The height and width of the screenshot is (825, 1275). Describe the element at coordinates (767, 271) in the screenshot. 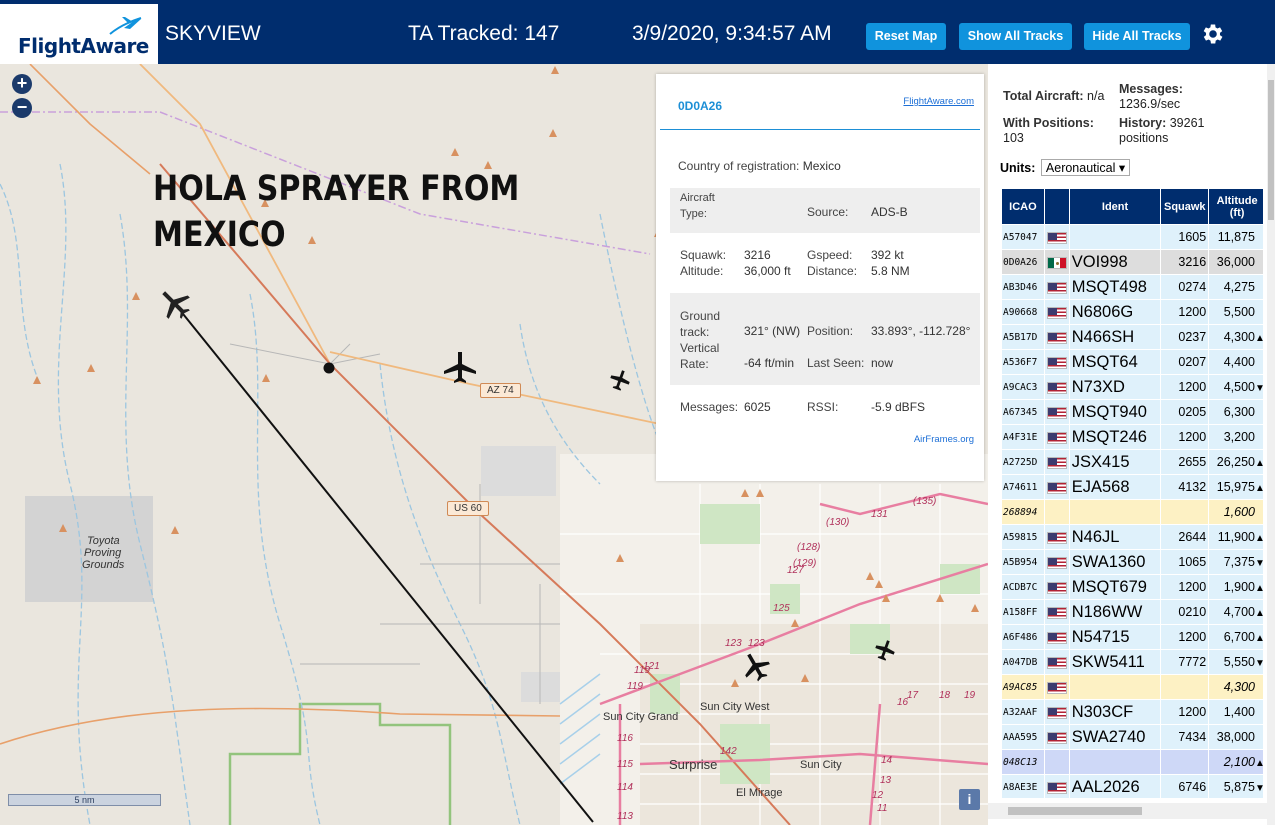

I see `altitude-value: 36,000 ft` at that location.